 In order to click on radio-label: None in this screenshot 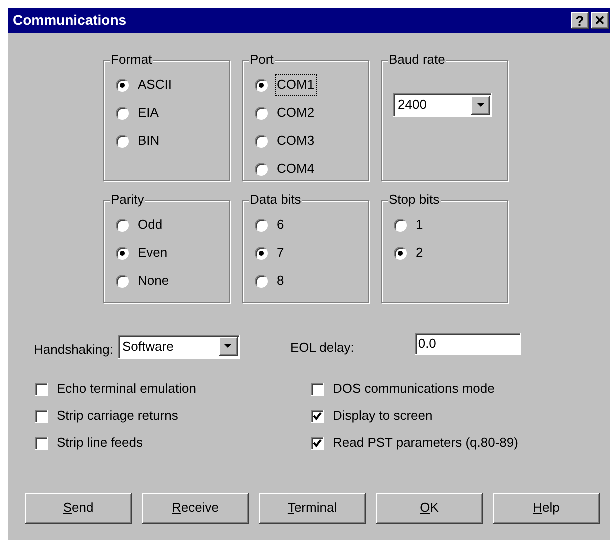, I will do `click(153, 281)`.